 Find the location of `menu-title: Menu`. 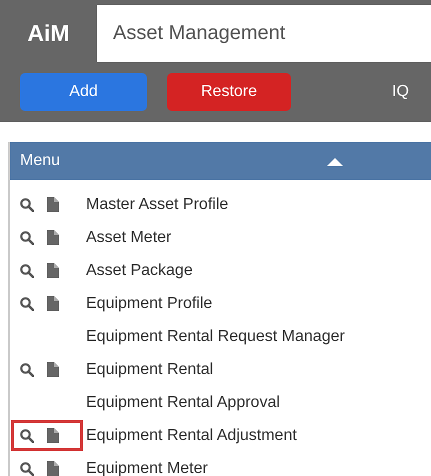

menu-title: Menu is located at coordinates (40, 161).